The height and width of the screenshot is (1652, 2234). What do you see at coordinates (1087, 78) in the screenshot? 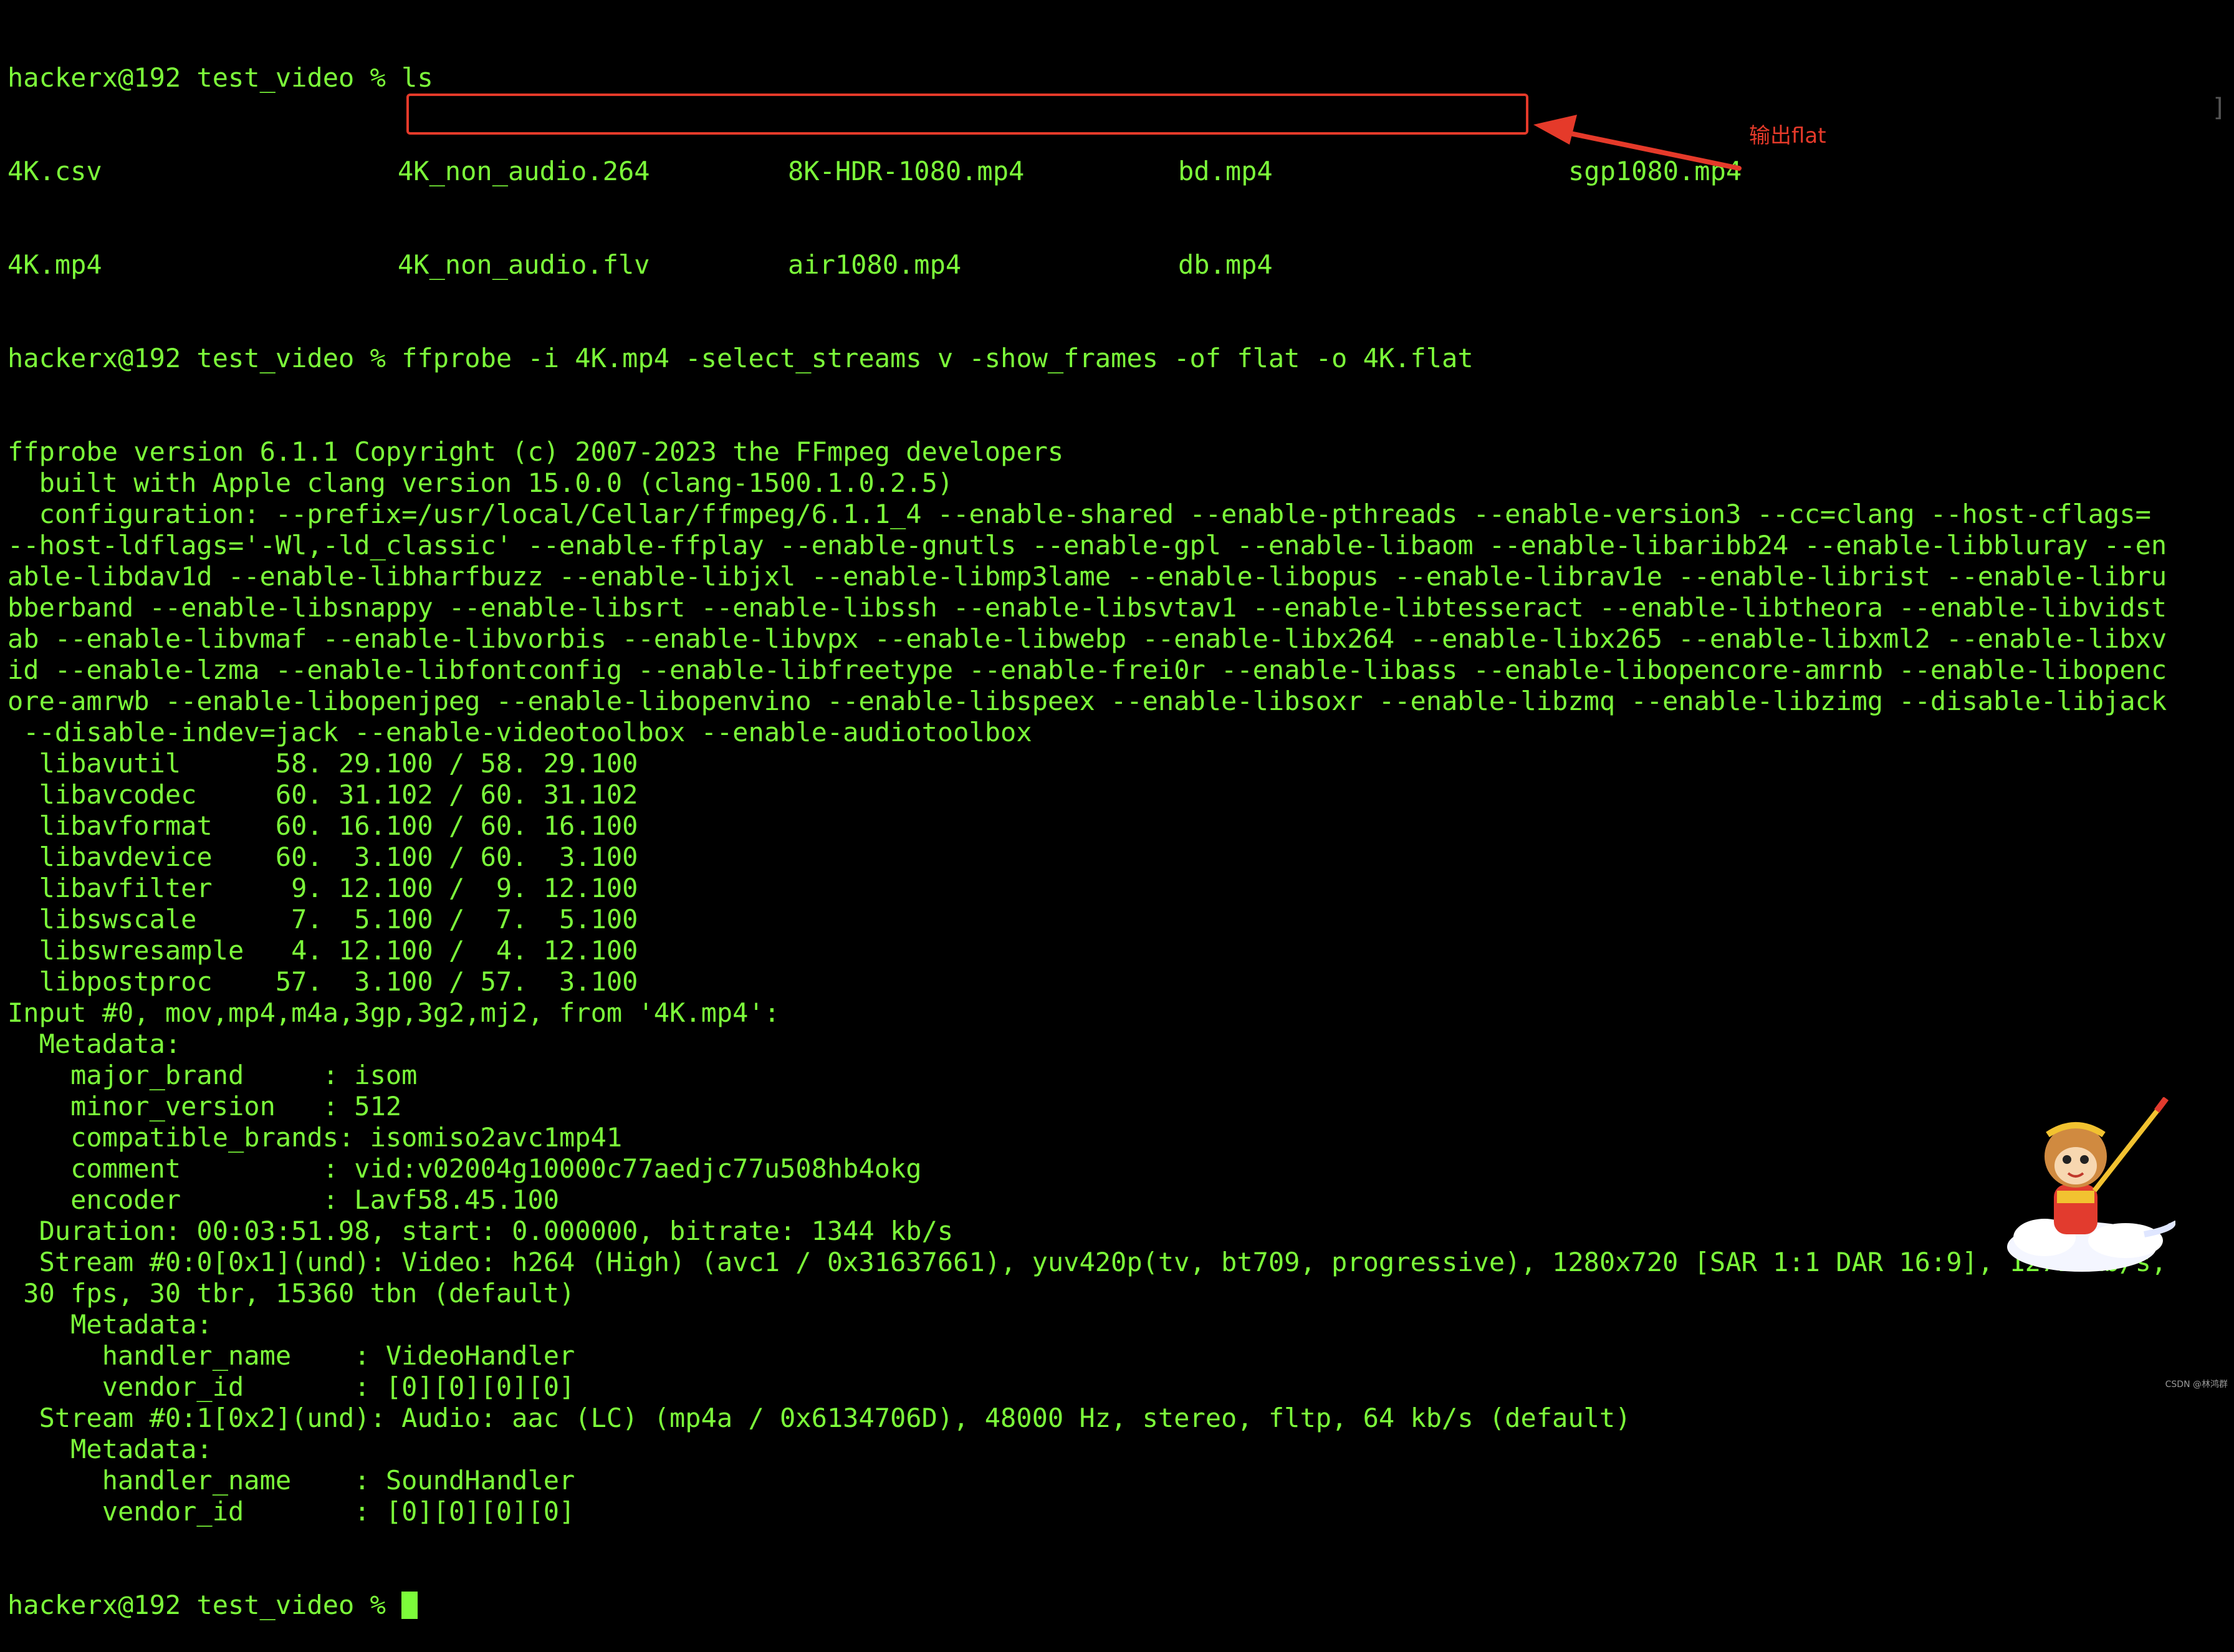
I see `prompt-line-ls: hackerx@192 test_video % ls` at bounding box center [1087, 78].